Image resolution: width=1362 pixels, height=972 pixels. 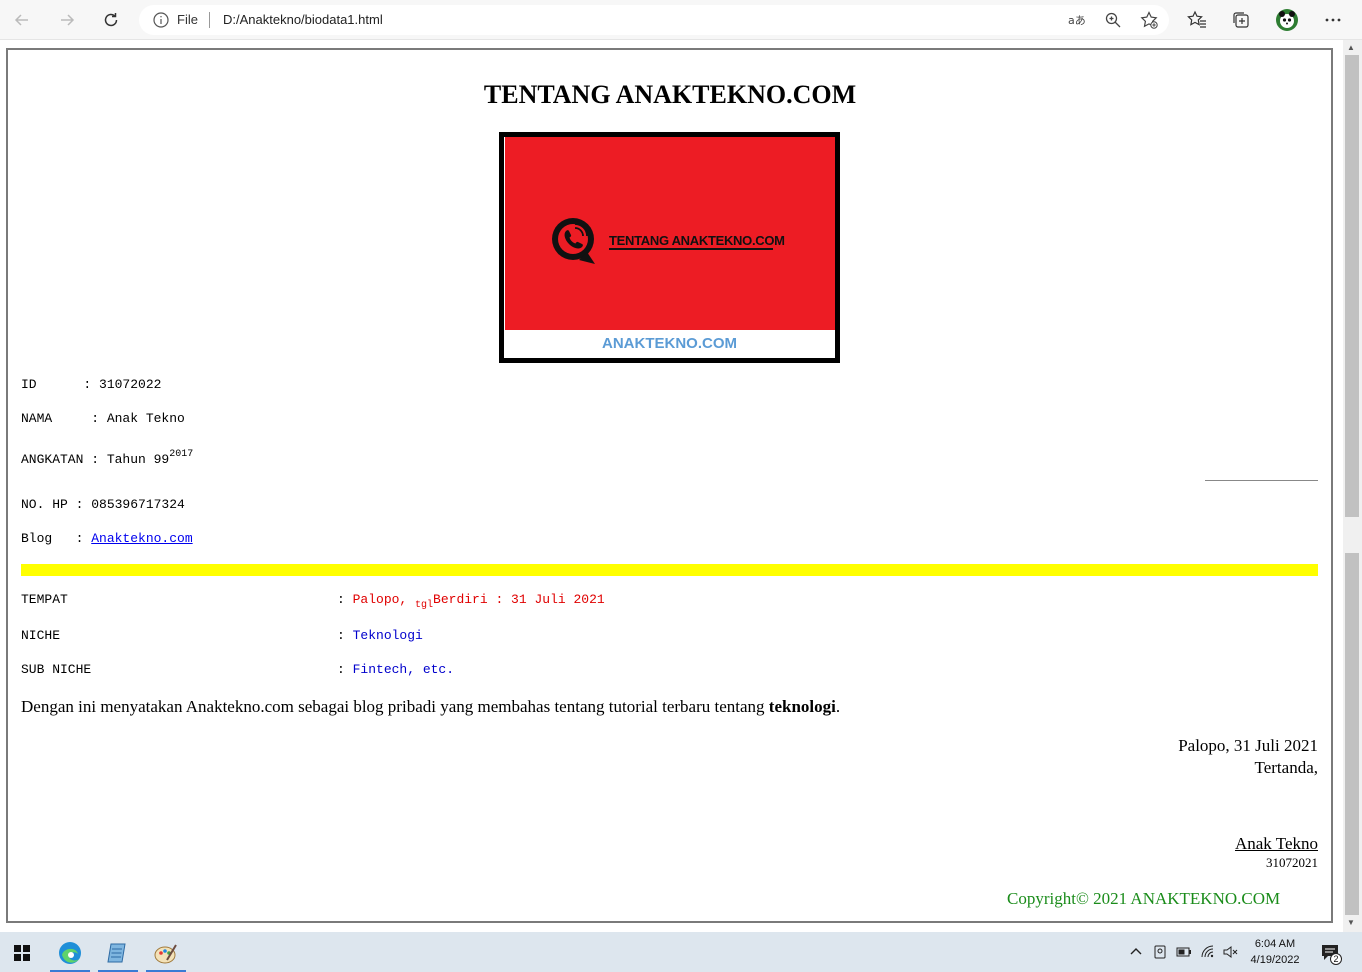 I want to click on refresh-button, so click(x=111, y=20).